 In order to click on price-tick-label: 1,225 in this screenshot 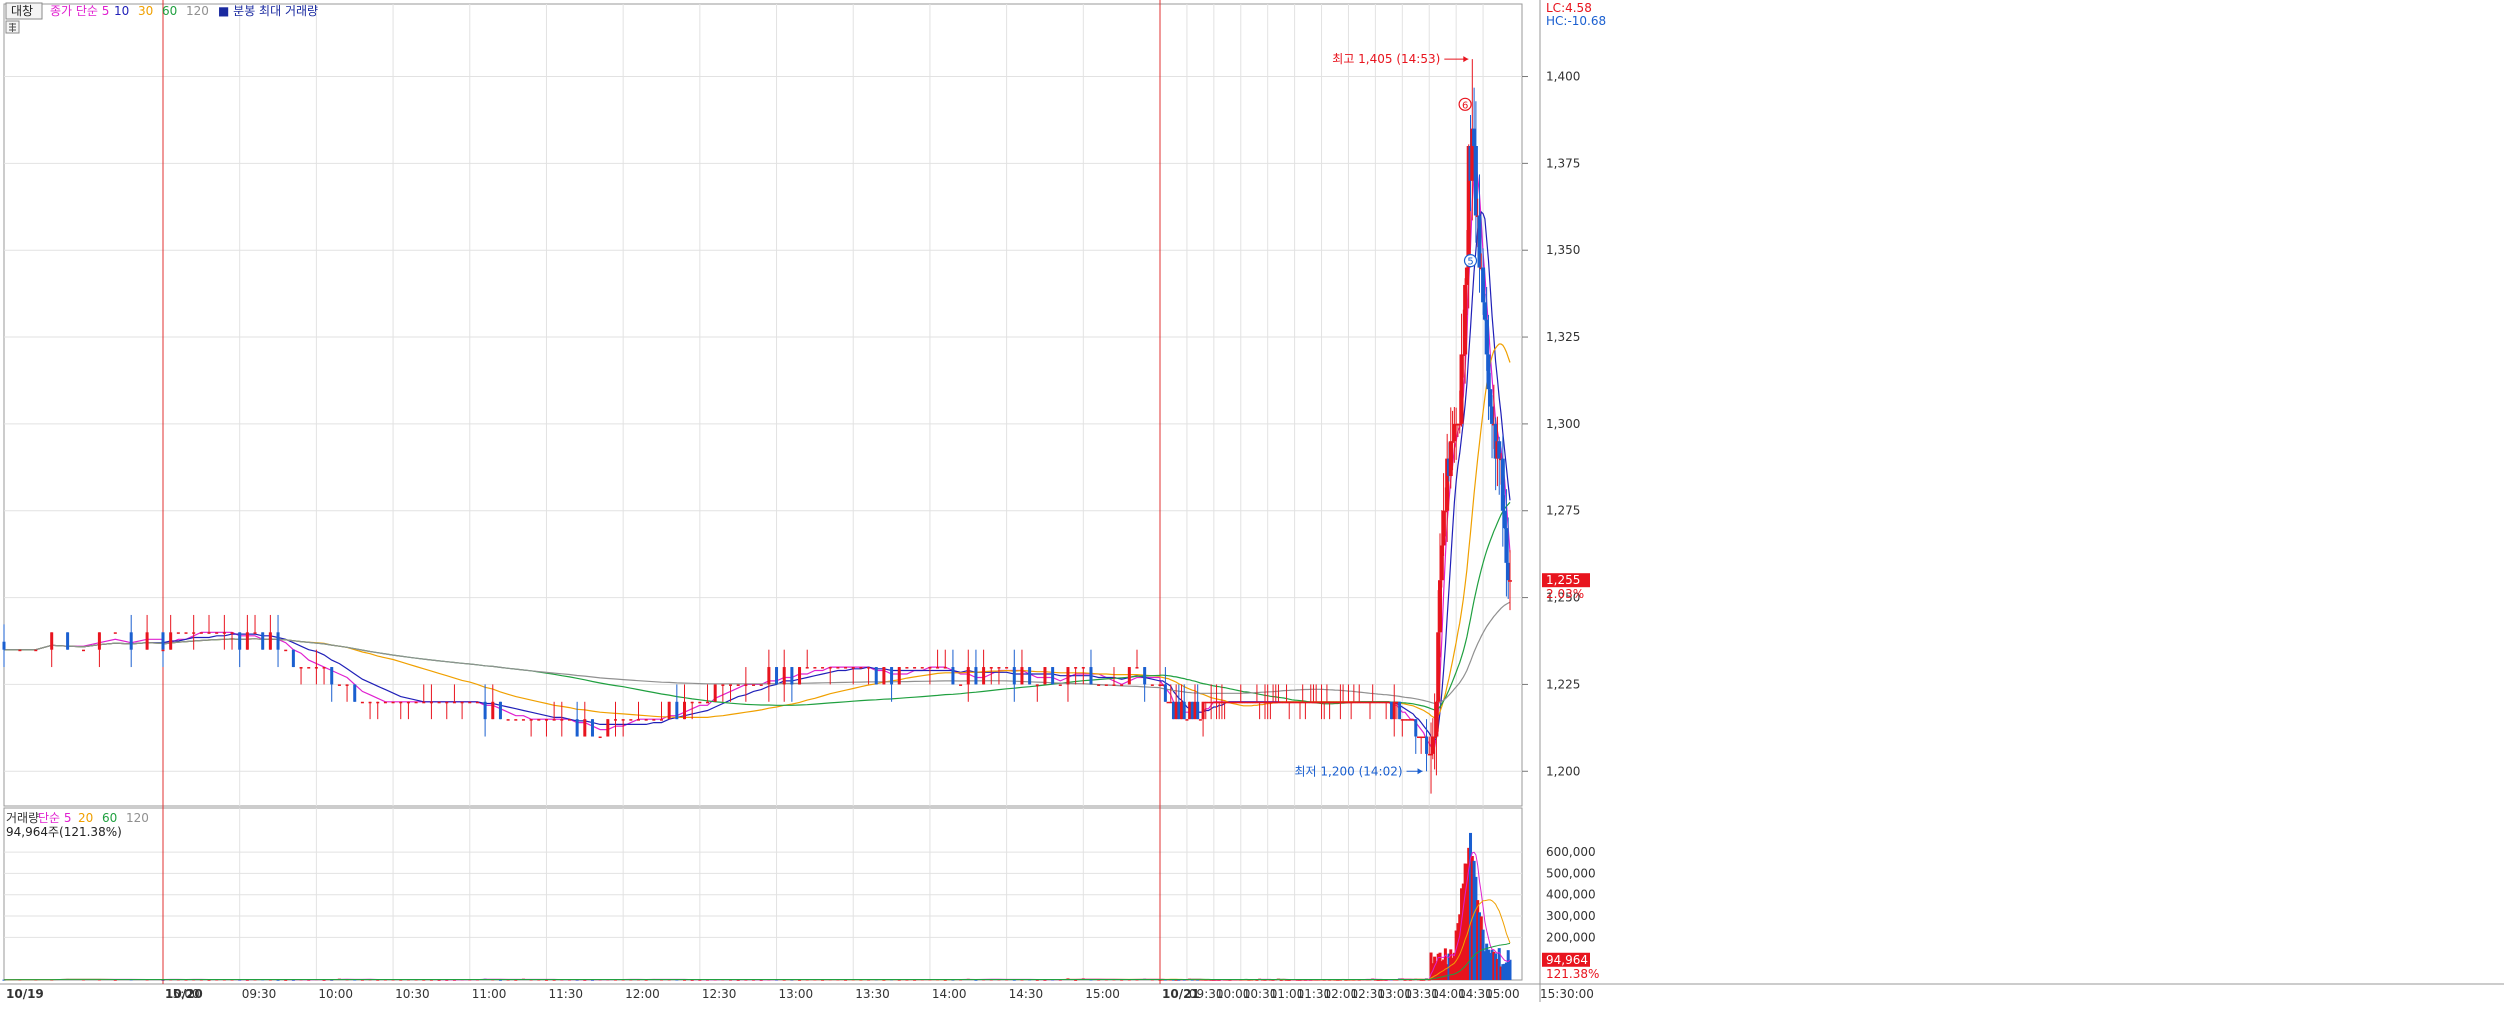, I will do `click(1563, 684)`.